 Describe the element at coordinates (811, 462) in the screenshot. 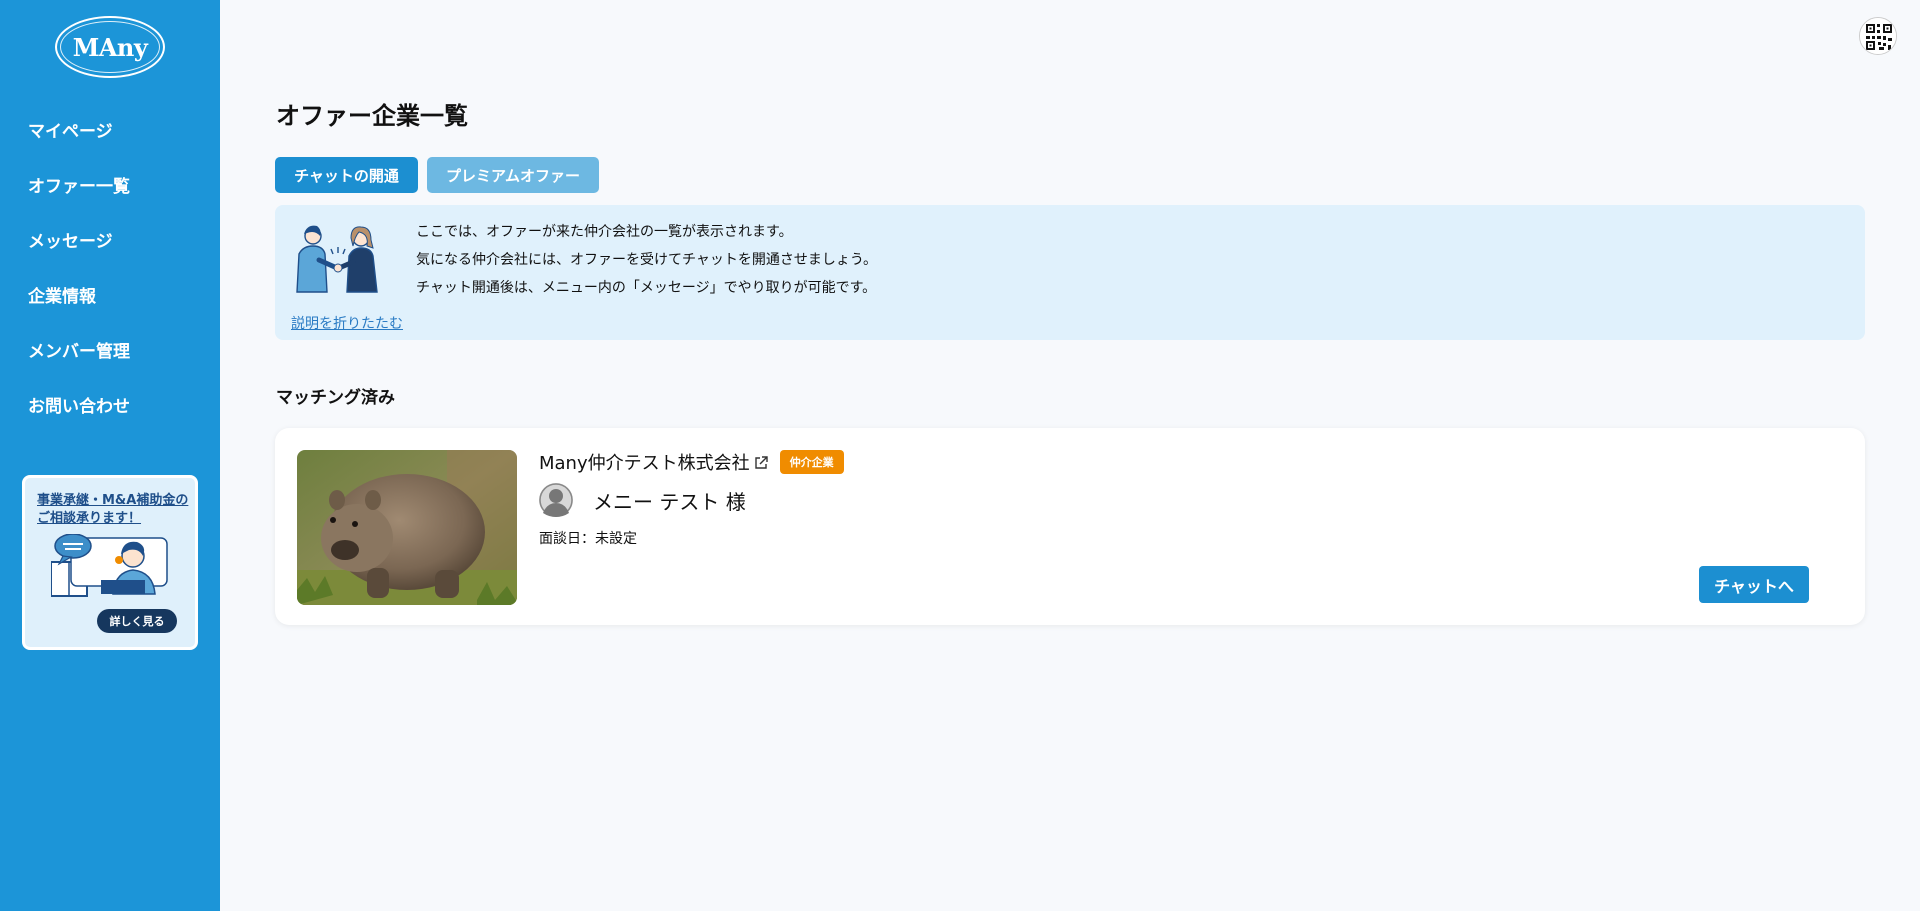

I see `broker-badge: 仲介企業` at that location.